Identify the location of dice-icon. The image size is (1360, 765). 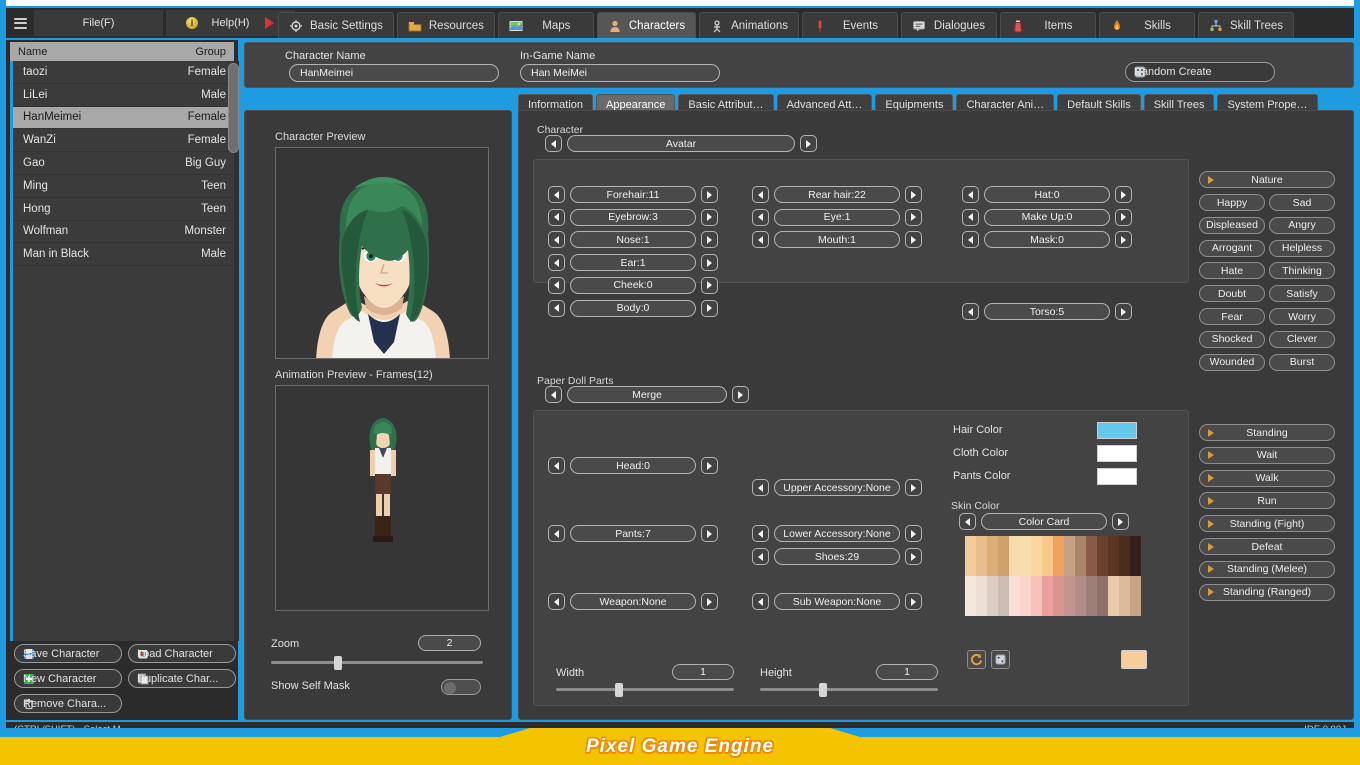
(1000, 659).